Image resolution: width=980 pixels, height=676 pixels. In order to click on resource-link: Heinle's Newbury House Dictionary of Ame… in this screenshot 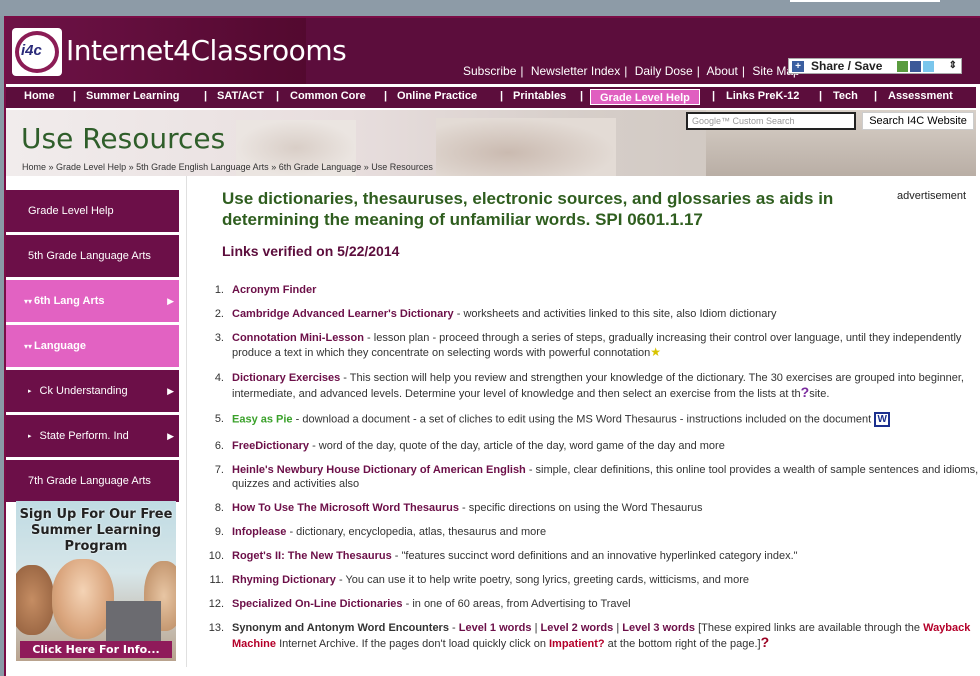, I will do `click(379, 470)`.